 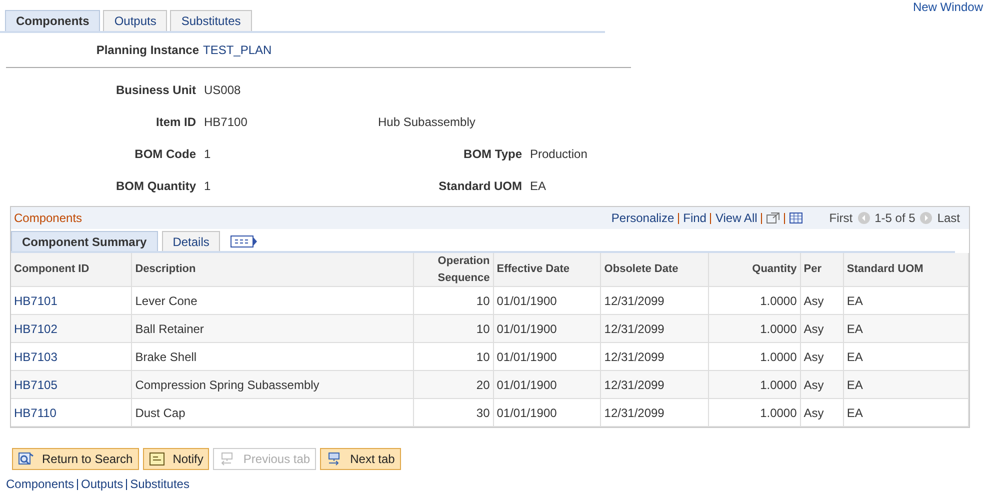 I want to click on last-label: Last, so click(x=948, y=218).